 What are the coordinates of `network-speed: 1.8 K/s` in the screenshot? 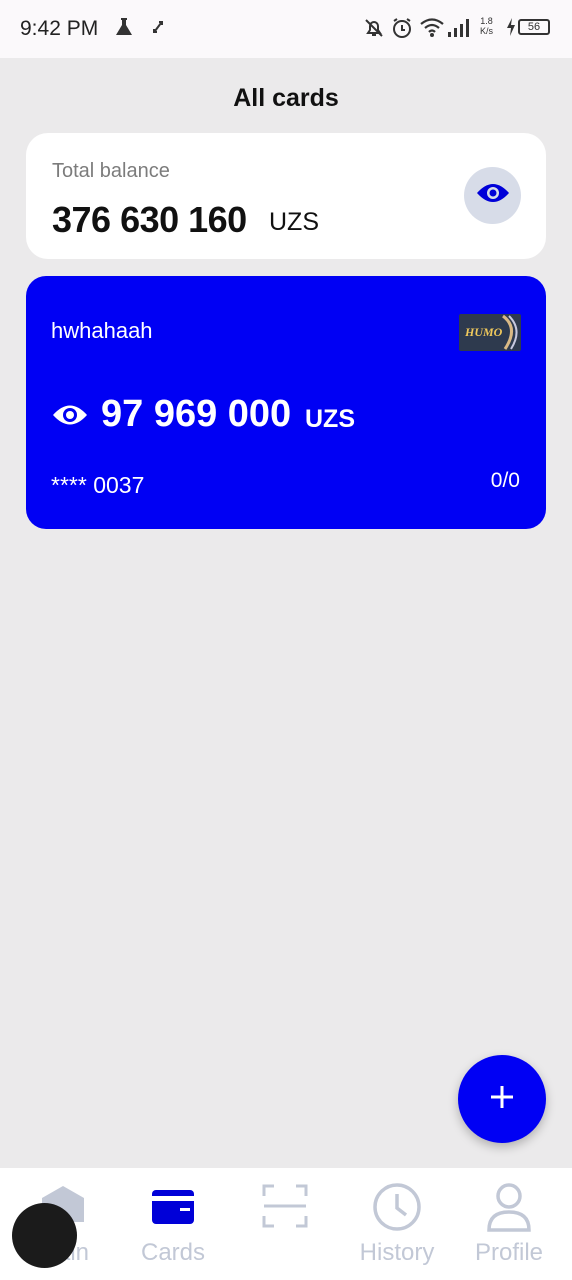 It's located at (486, 26).